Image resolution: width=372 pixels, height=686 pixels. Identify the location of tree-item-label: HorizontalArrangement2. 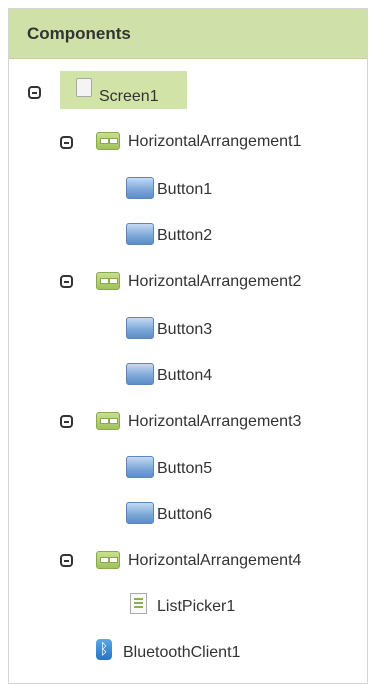
(215, 281).